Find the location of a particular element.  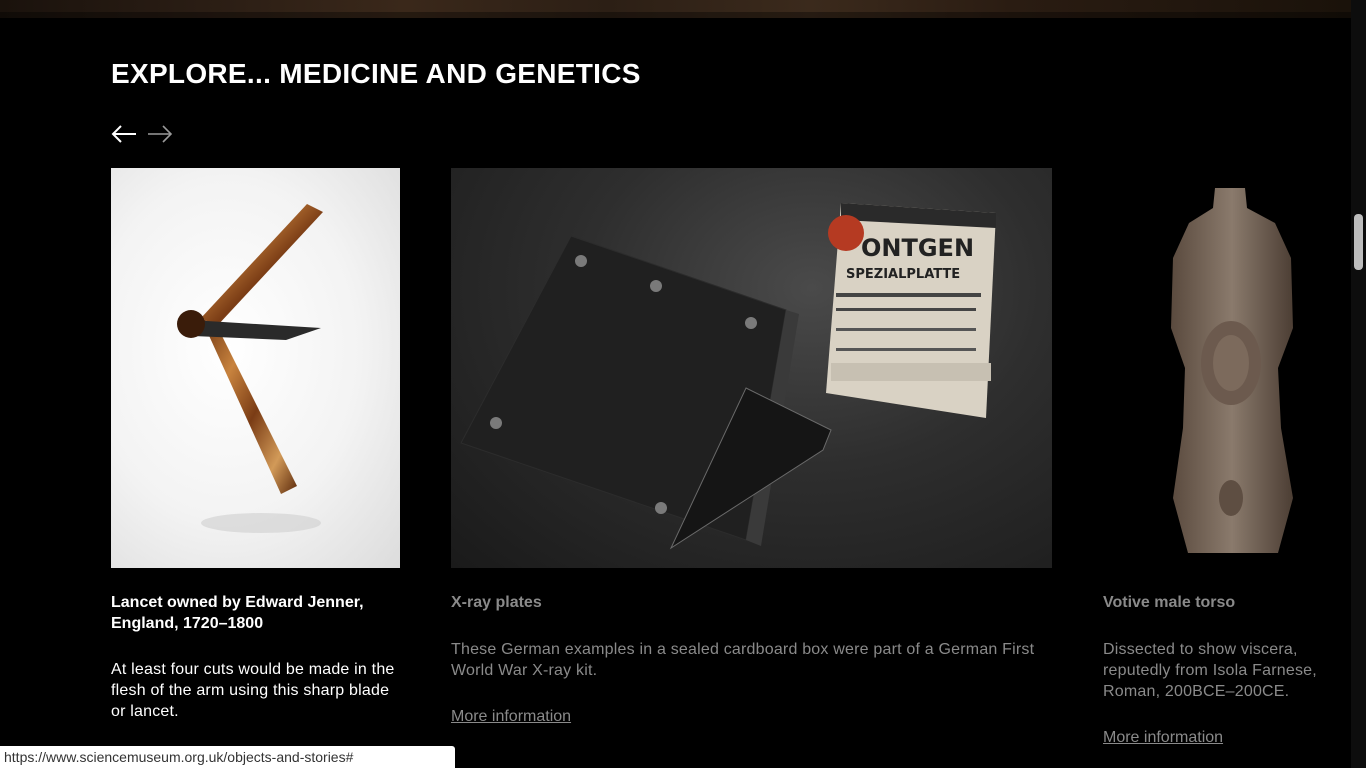

carousel-prev-button is located at coordinates (124, 134).